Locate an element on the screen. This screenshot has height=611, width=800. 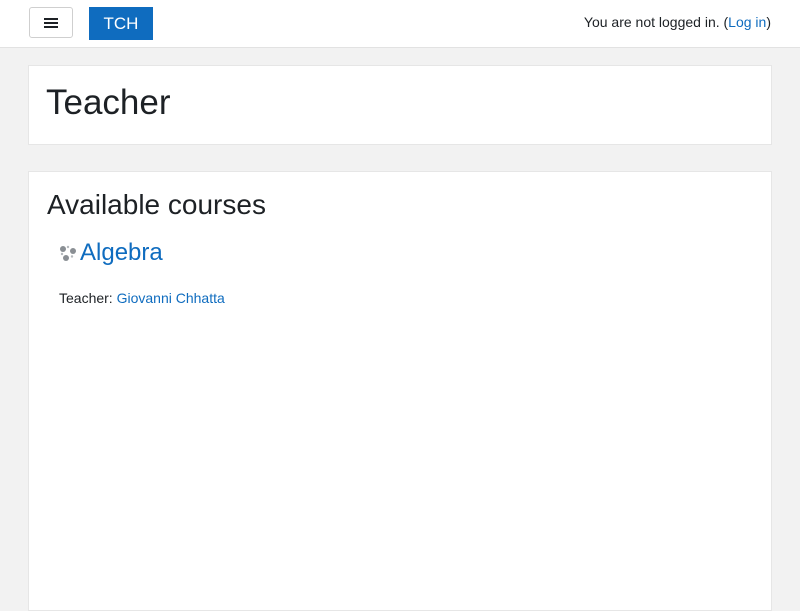
course-icon is located at coordinates (68, 253).